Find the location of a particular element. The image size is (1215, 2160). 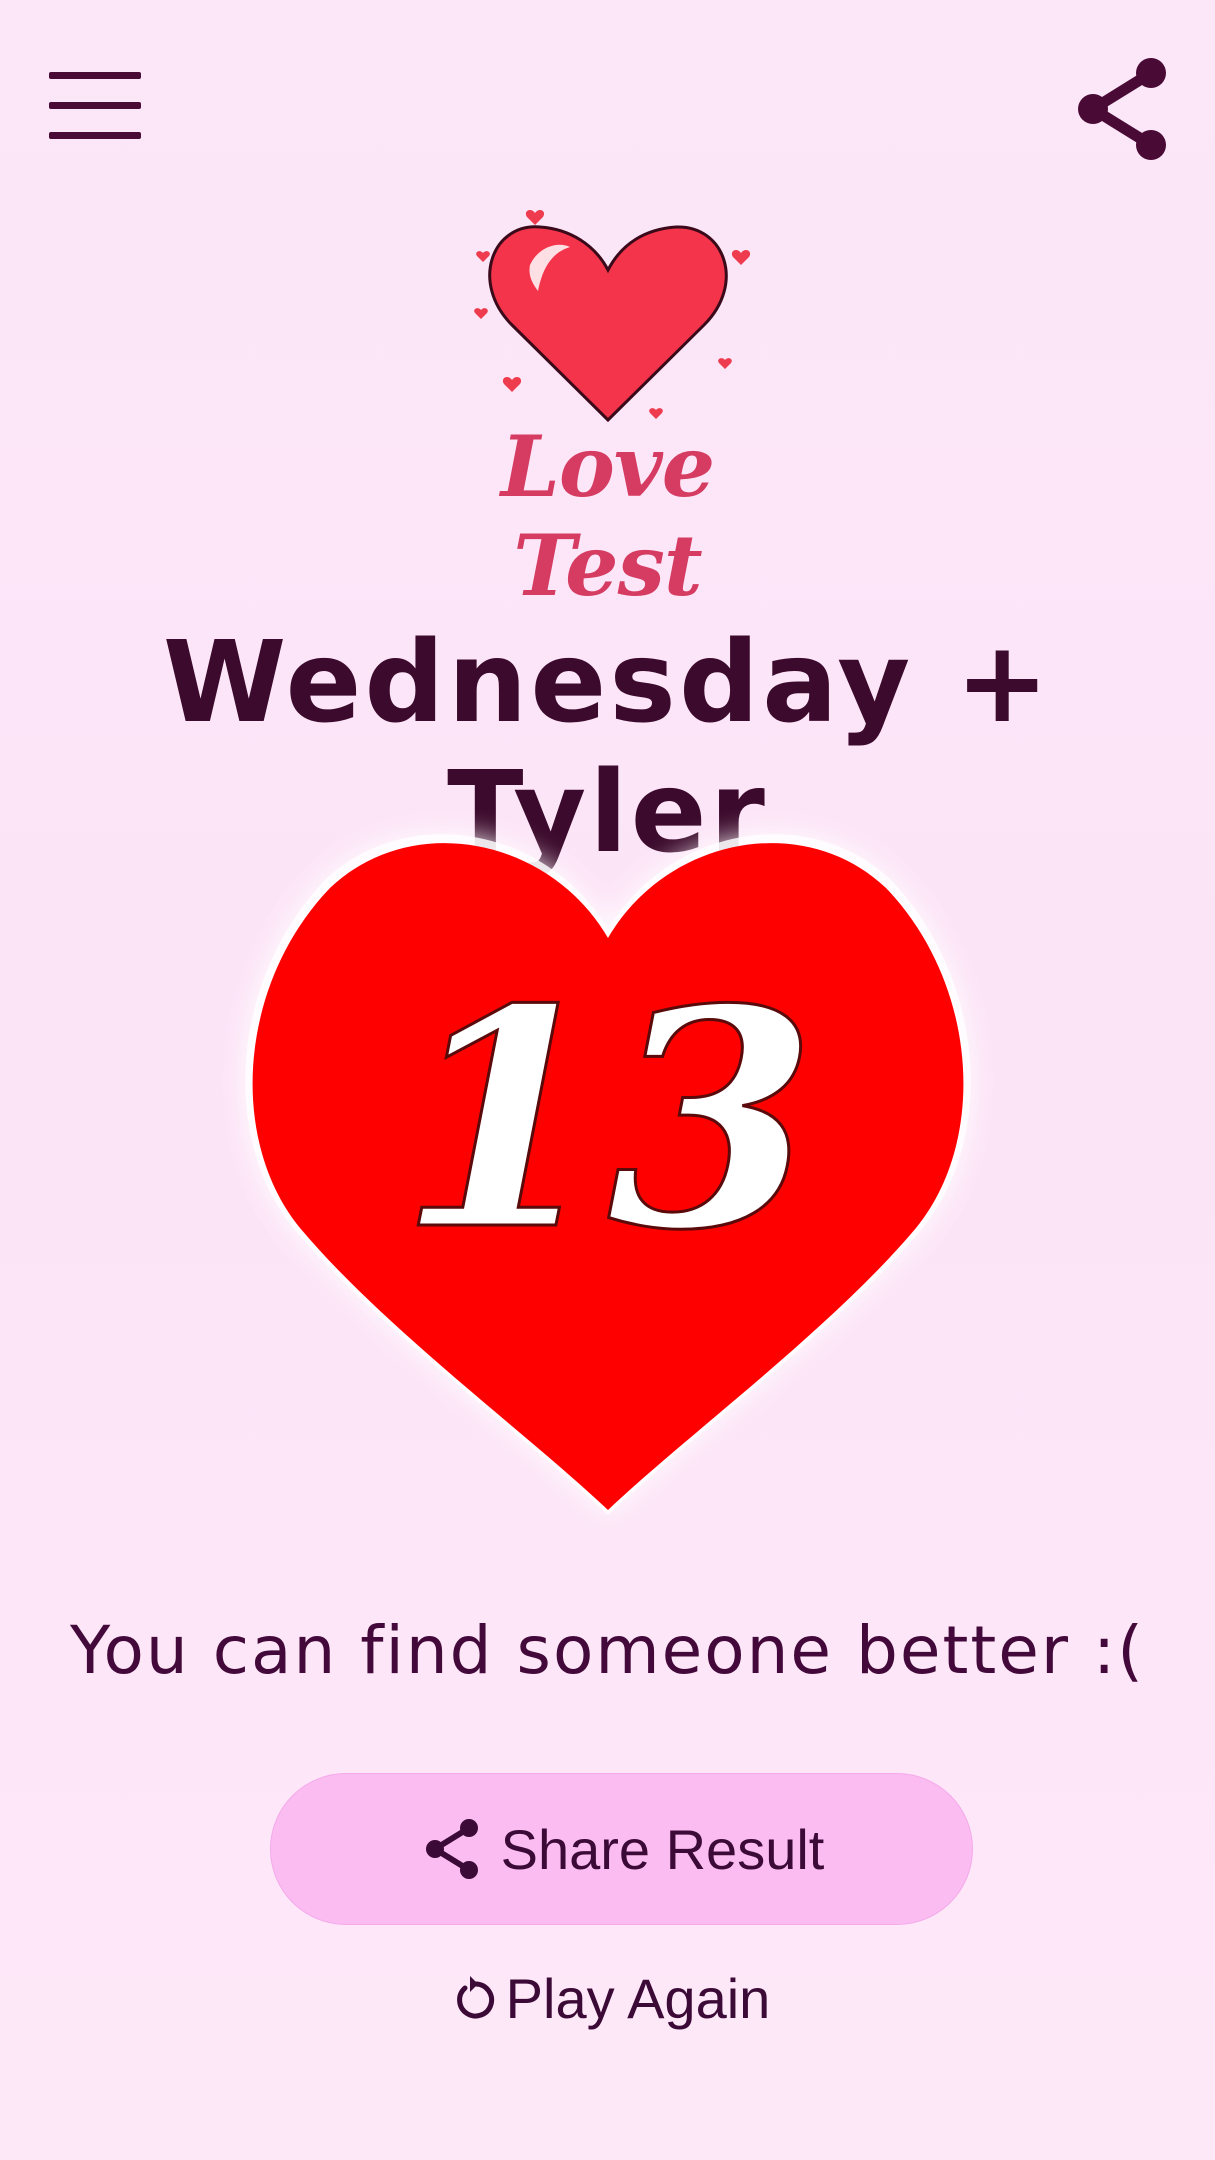

play-again-label: Play Again is located at coordinates (638, 1998).